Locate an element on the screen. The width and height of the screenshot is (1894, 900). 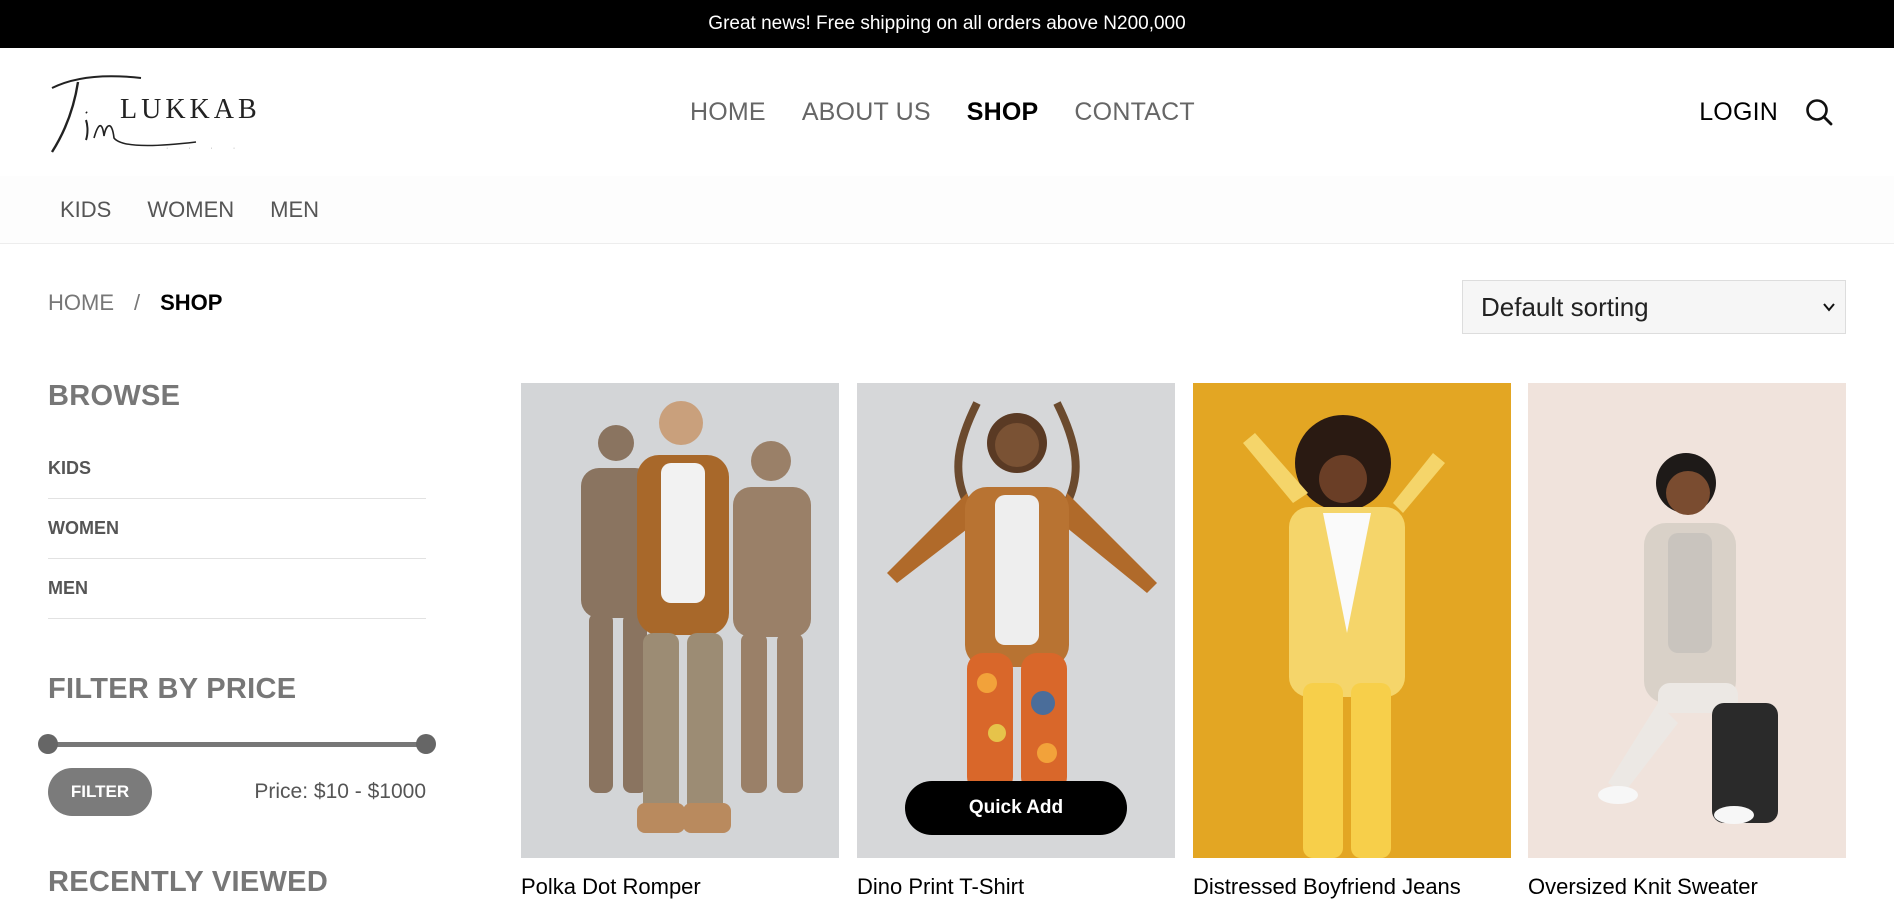
slider-min-handle is located at coordinates (48, 744).